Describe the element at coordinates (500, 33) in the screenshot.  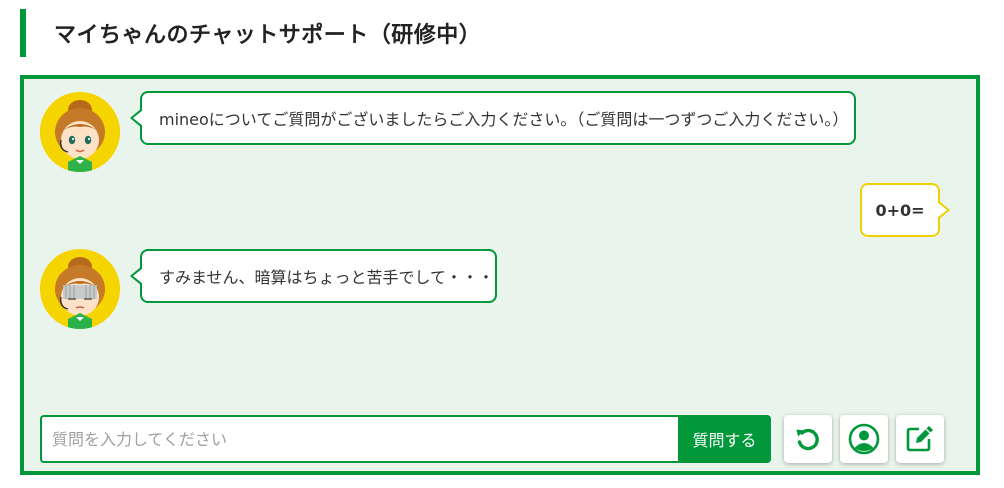
I see `page-title-bar: マイちゃんのチャットサポート（研修中）` at that location.